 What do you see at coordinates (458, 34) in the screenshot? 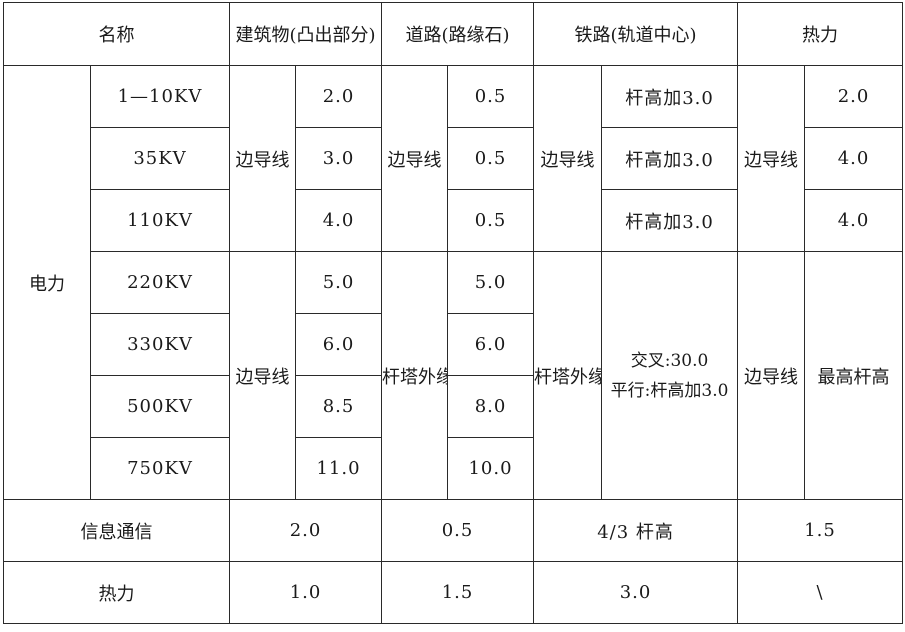
I see `header-road: 道路(路缘石)` at bounding box center [458, 34].